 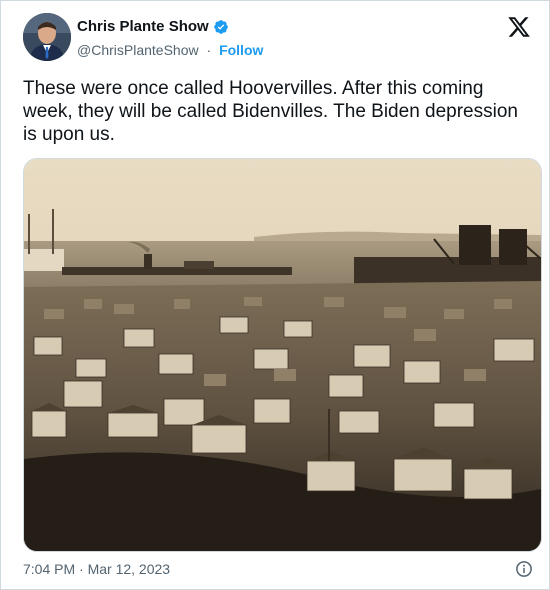 I want to click on author-handle-row: @ChrisPlanteShow · Follow, so click(x=170, y=50).